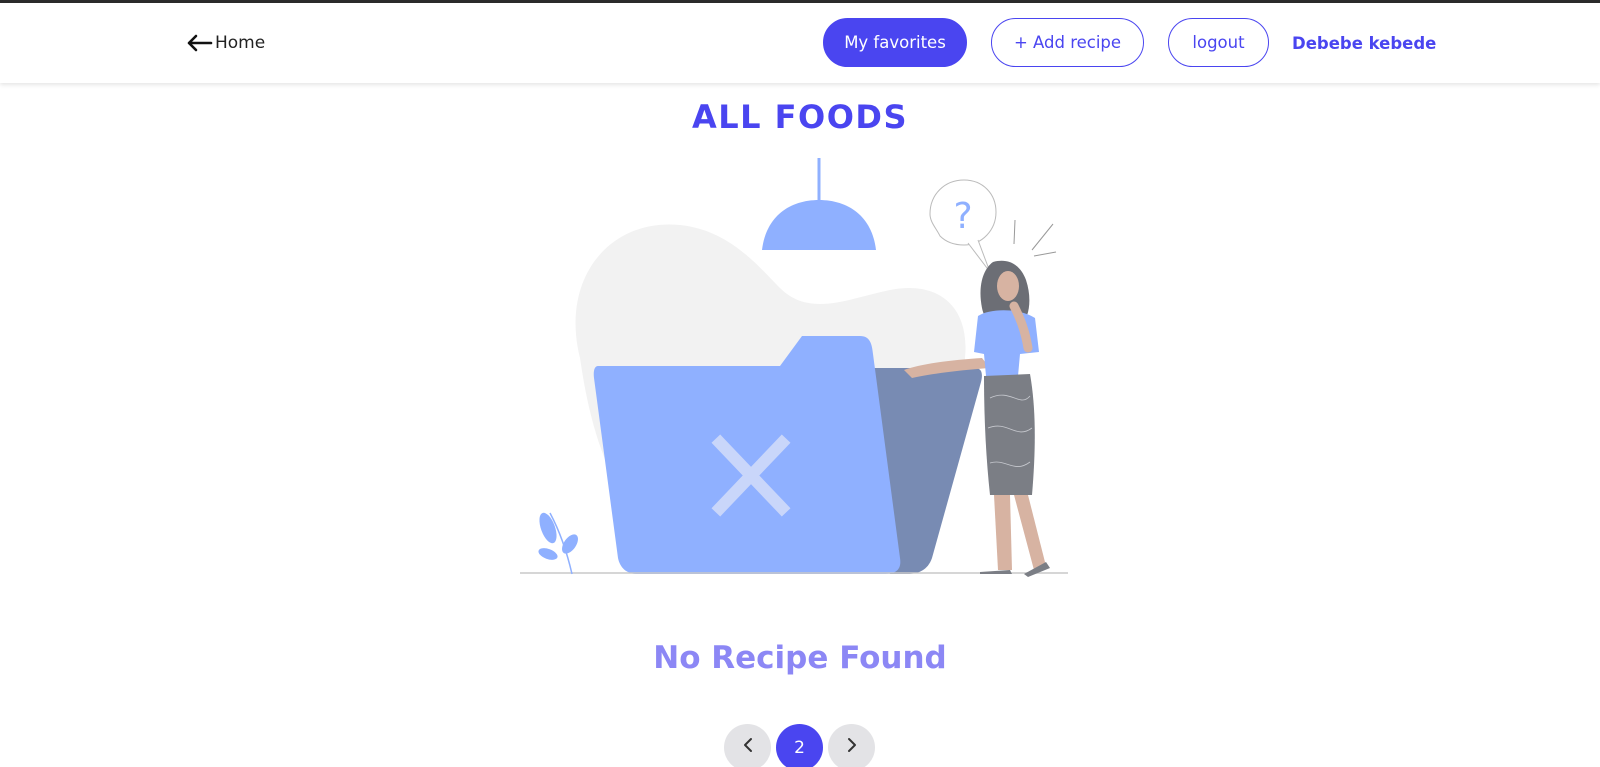  I want to click on logout-button: logout, so click(1218, 42).